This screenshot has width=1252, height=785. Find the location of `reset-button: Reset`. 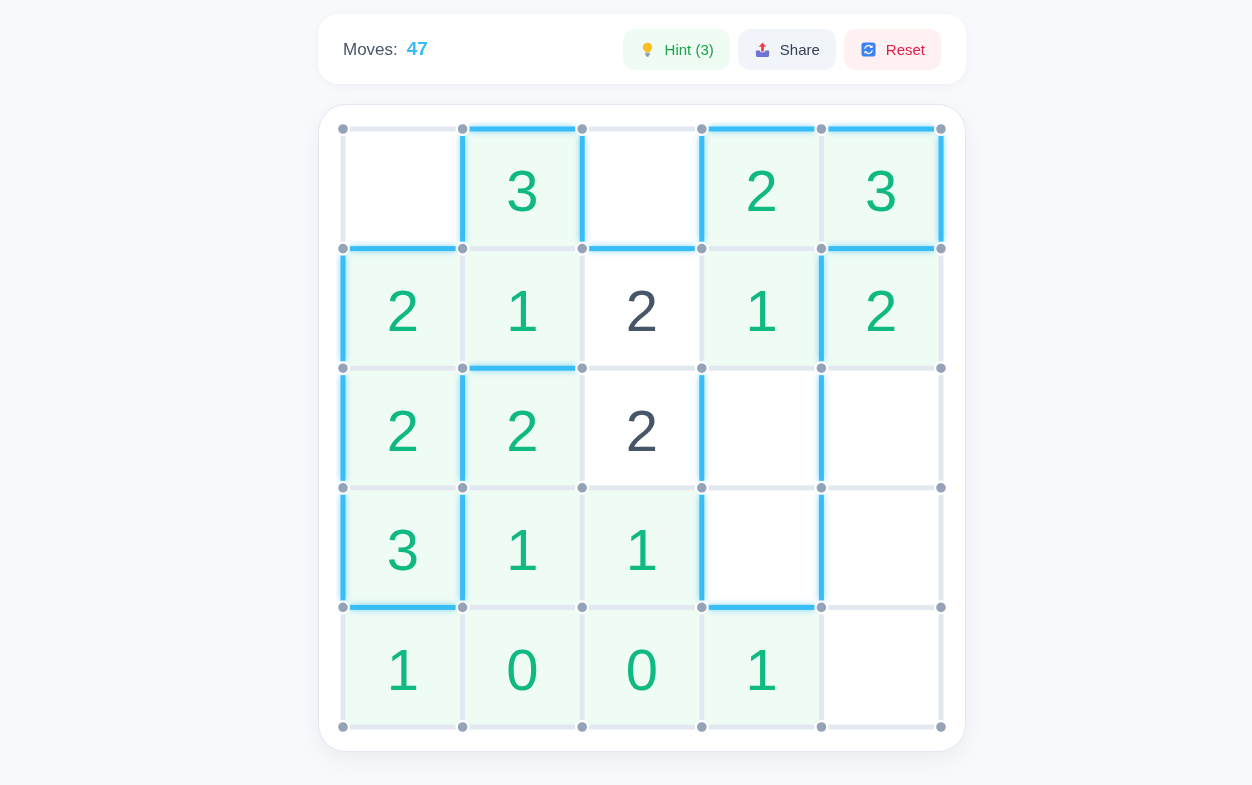

reset-button: Reset is located at coordinates (892, 49).